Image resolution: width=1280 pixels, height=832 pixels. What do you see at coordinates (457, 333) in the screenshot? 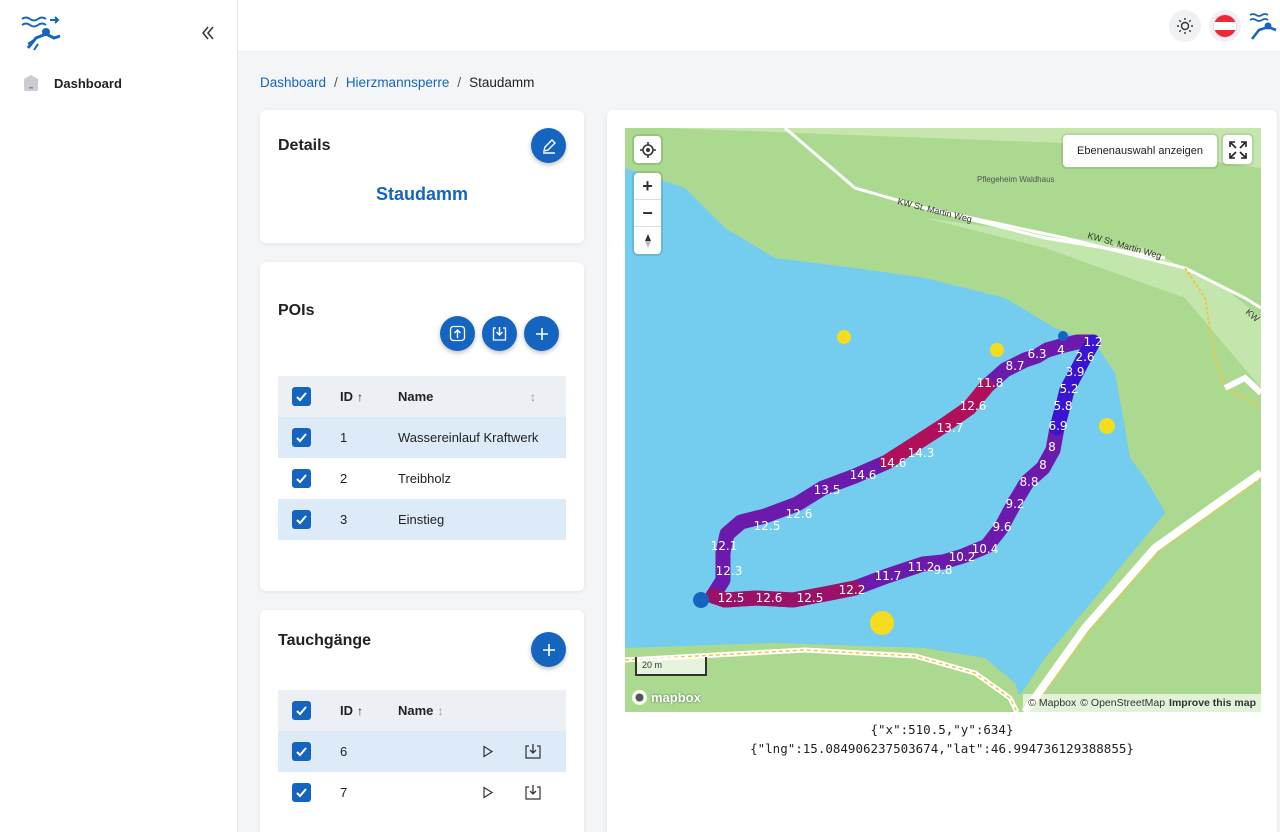
I see `upload-pois-button` at bounding box center [457, 333].